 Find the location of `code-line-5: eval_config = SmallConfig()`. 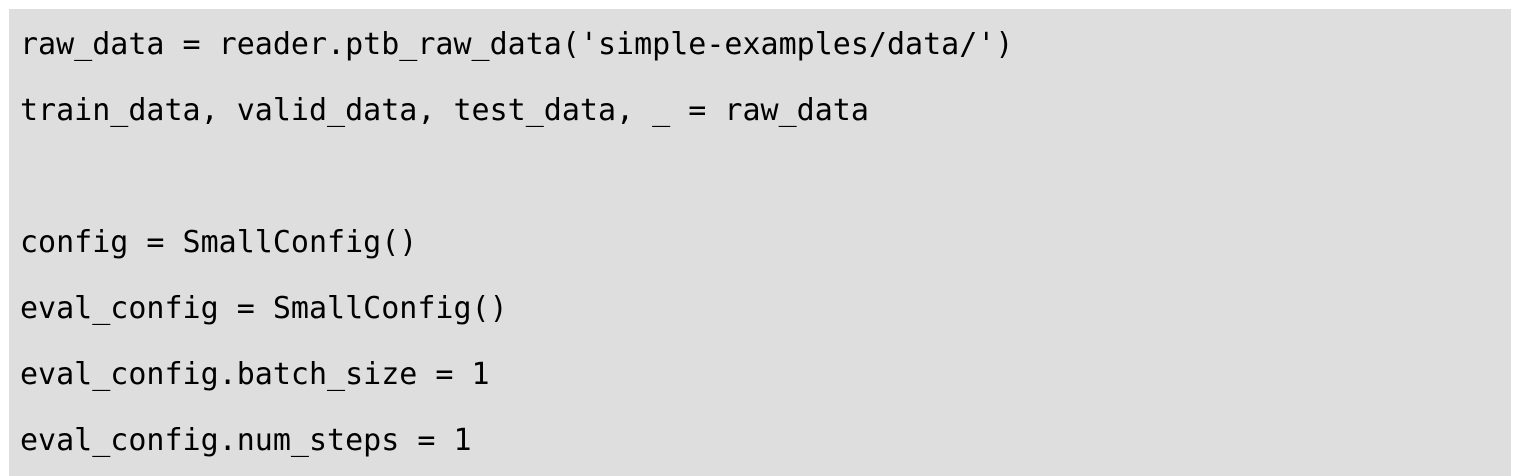

code-line-5: eval_config = SmallConfig() is located at coordinates (264, 308).